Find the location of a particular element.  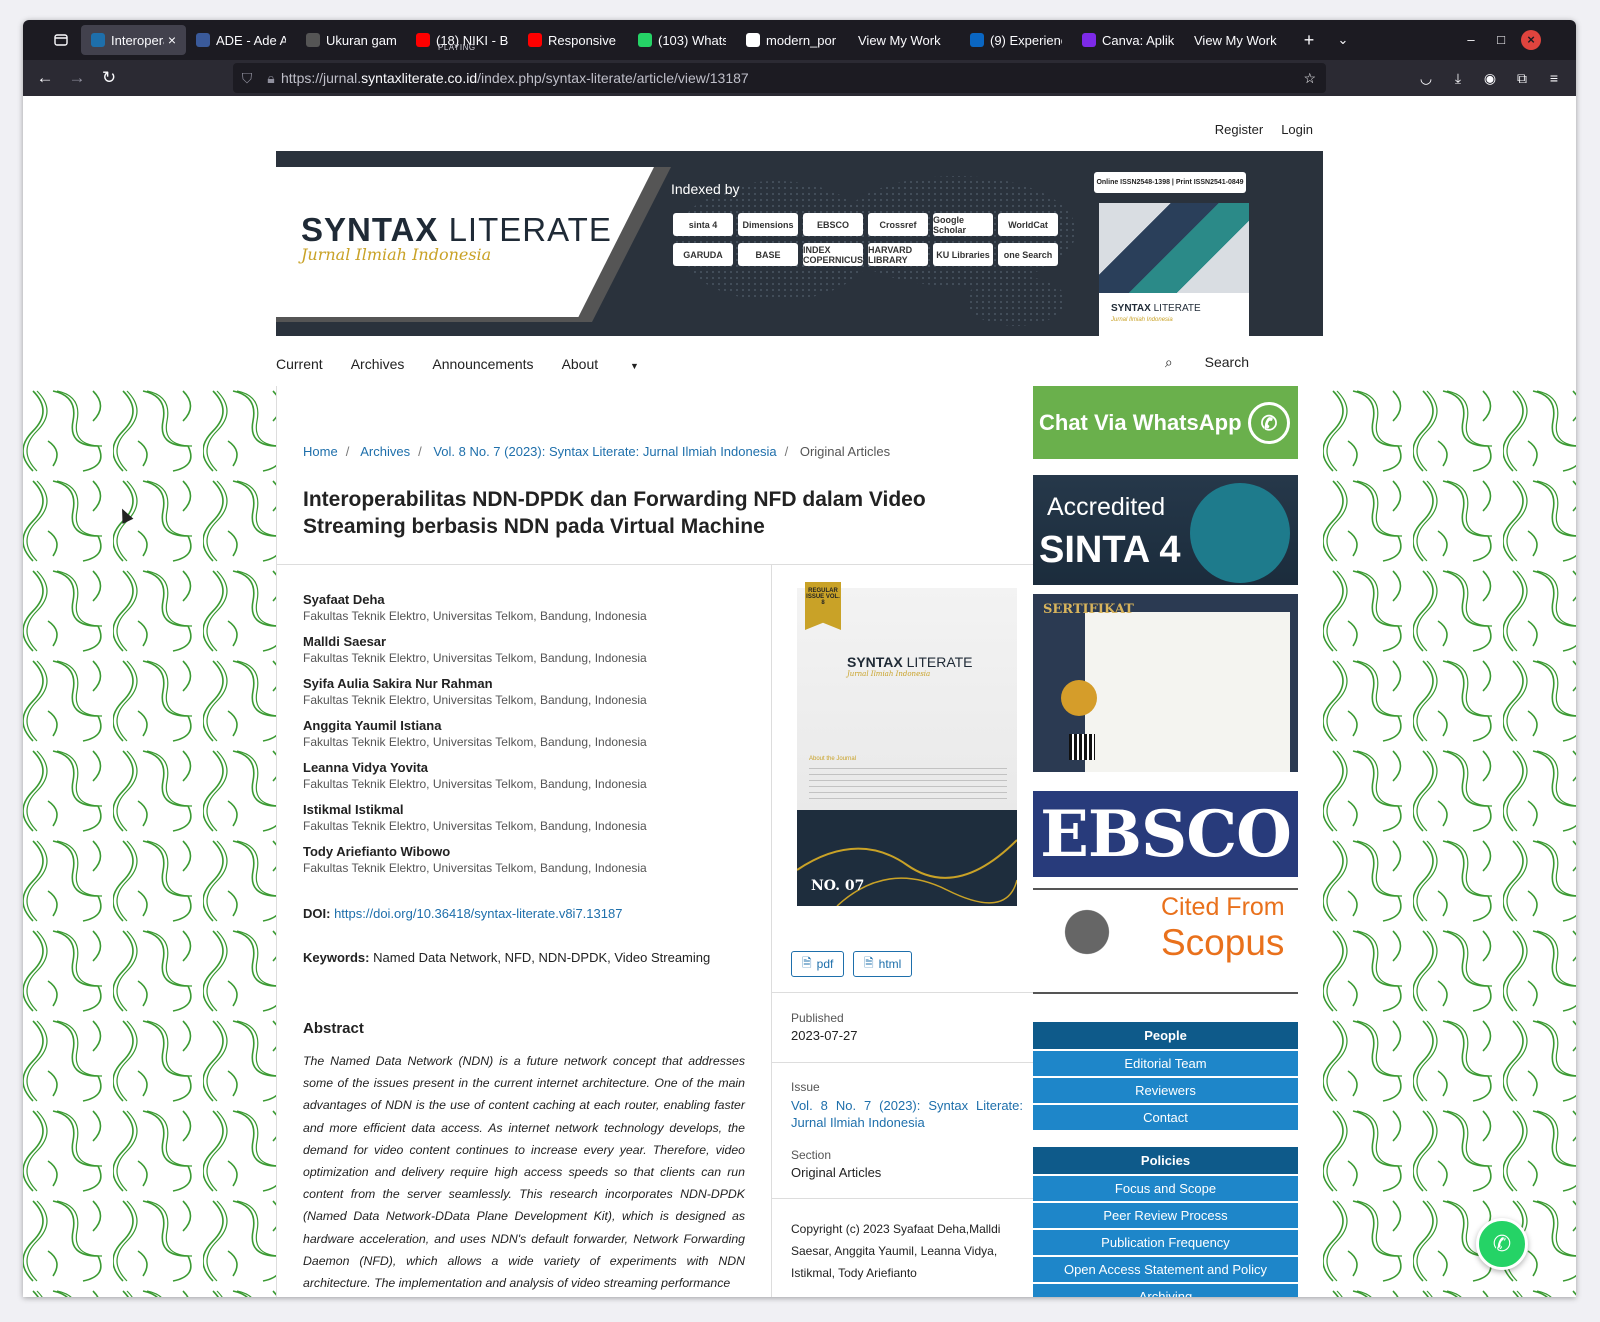

login-link: Login is located at coordinates (1297, 129).